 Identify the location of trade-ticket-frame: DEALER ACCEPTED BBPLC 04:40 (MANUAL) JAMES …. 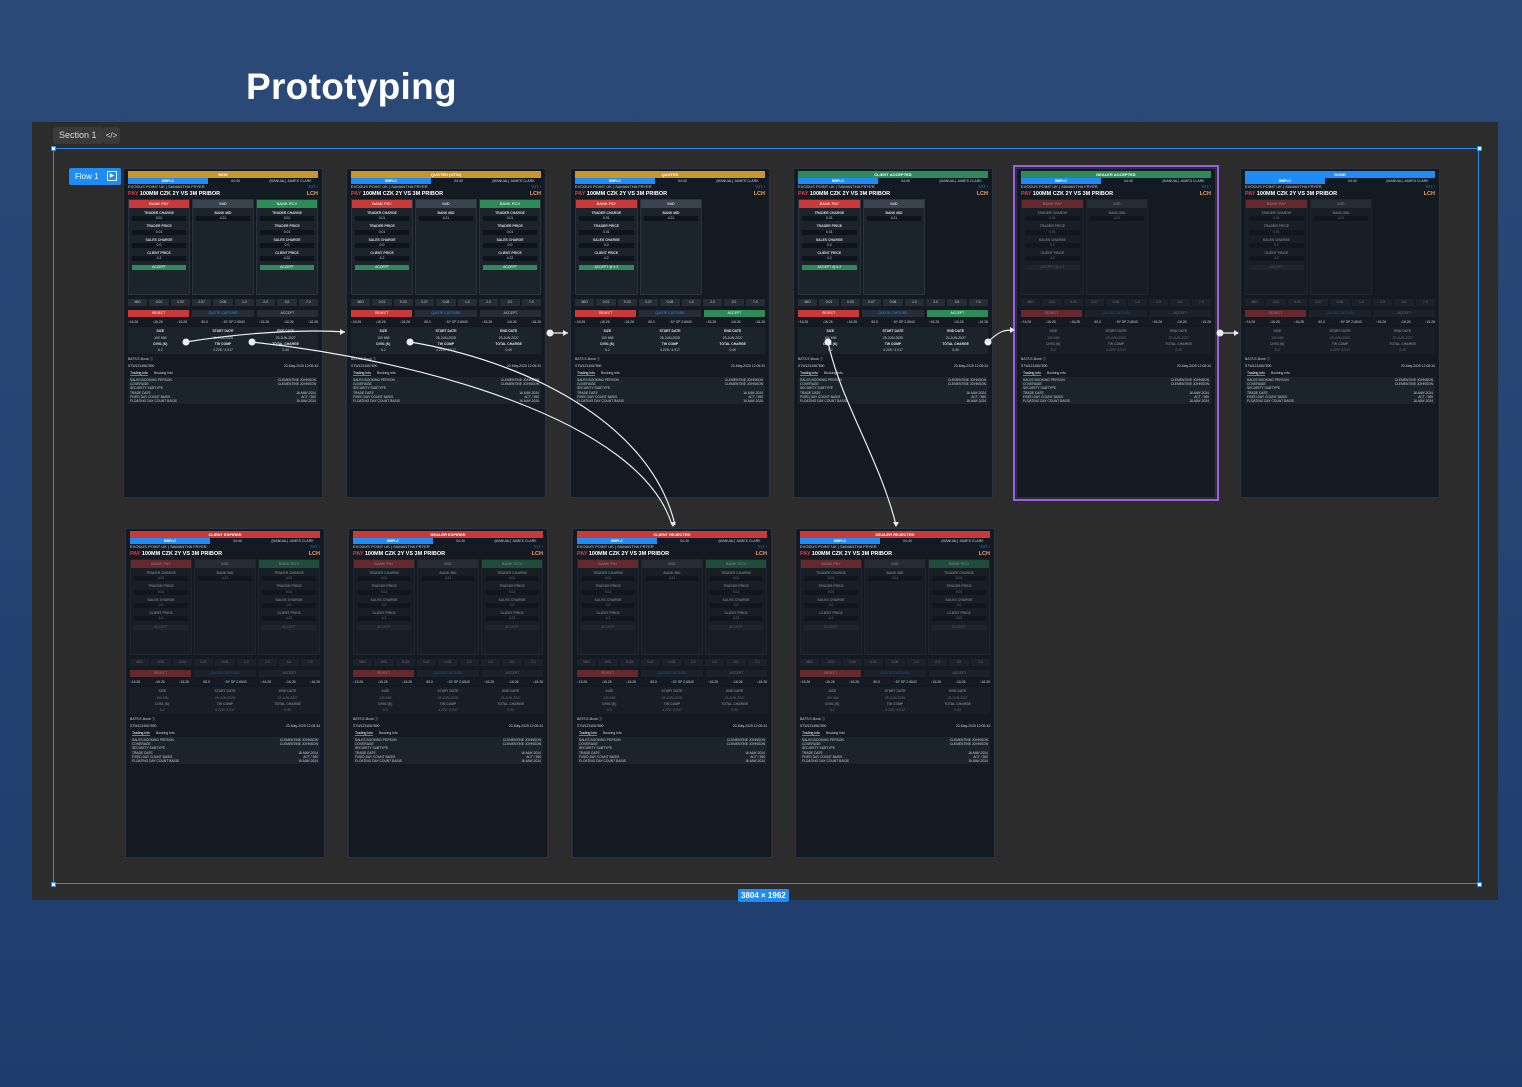
(1116, 333).